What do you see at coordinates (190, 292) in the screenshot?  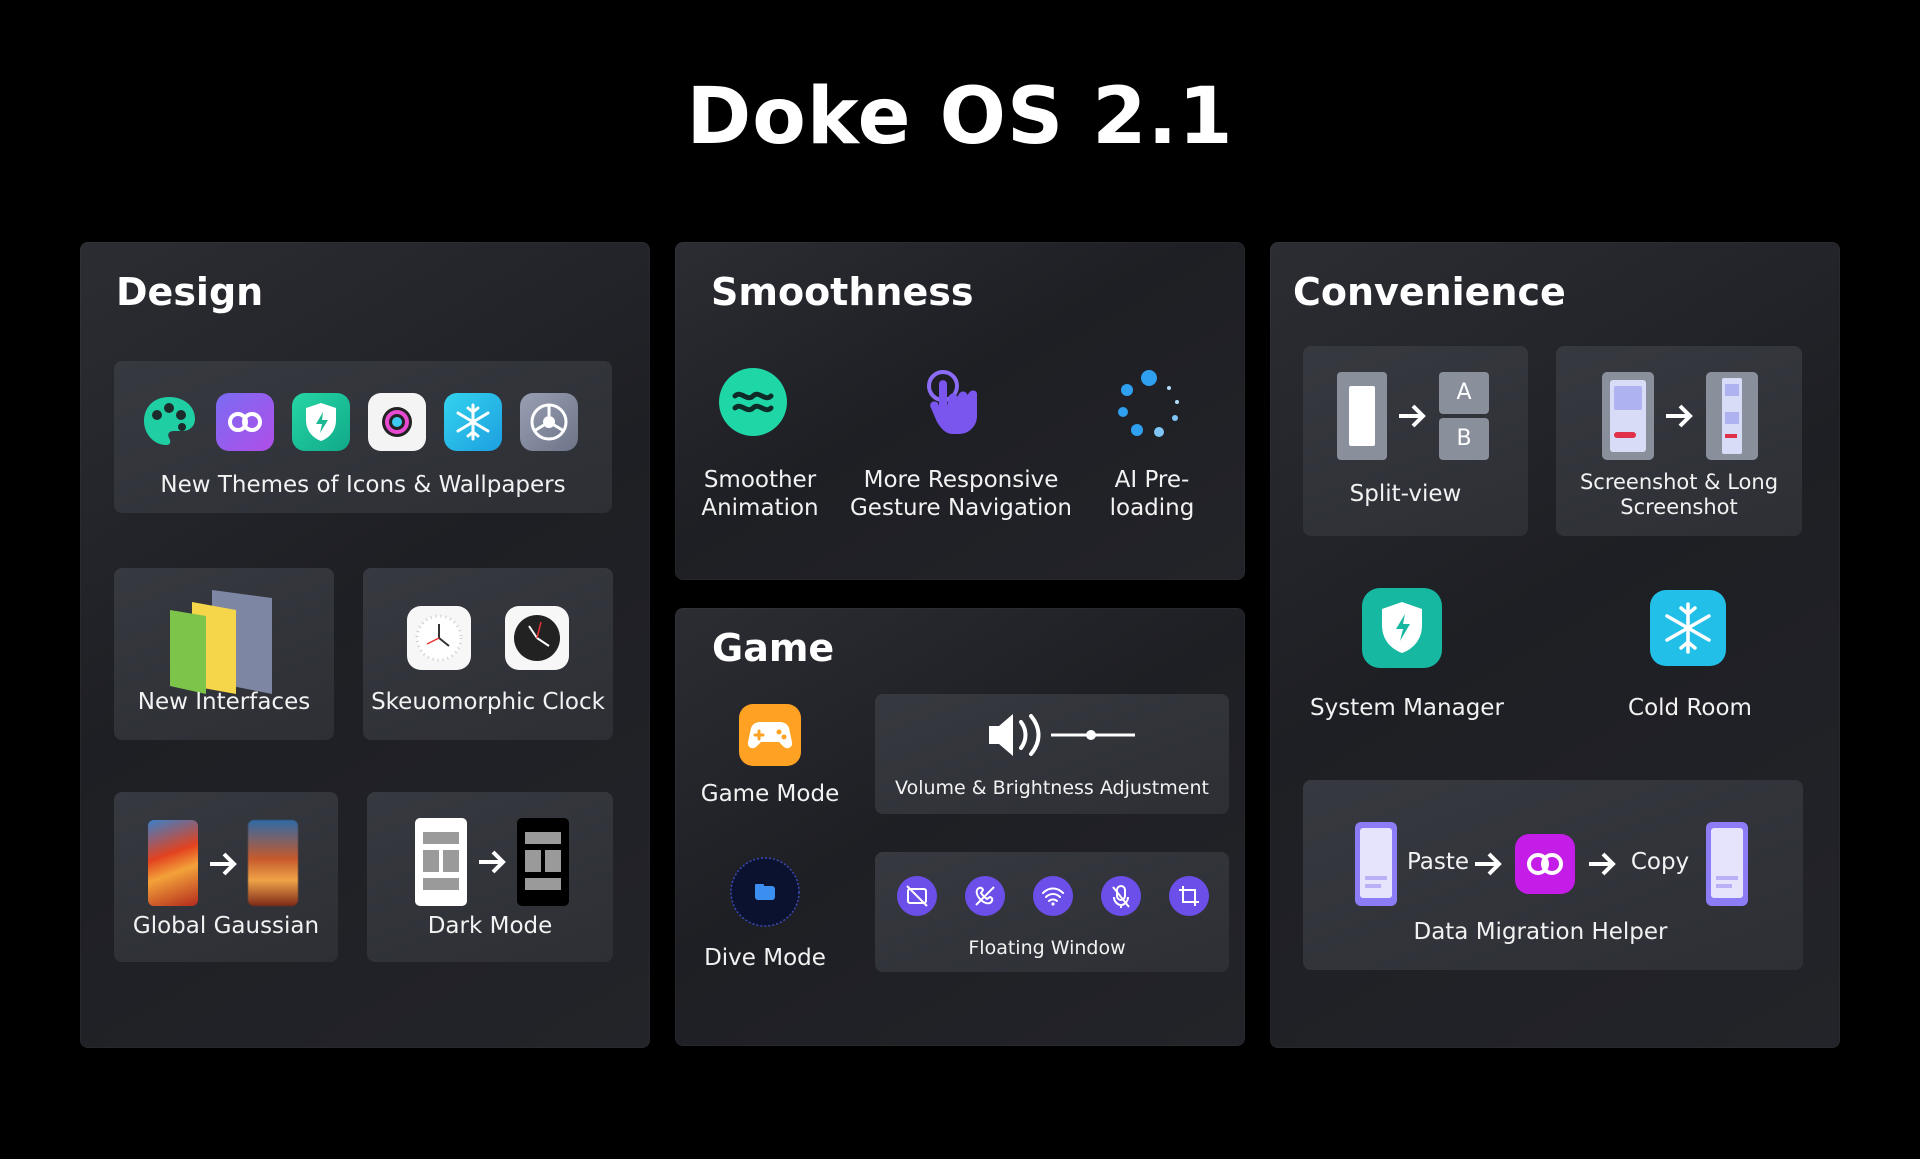 I see `design-title: Design` at bounding box center [190, 292].